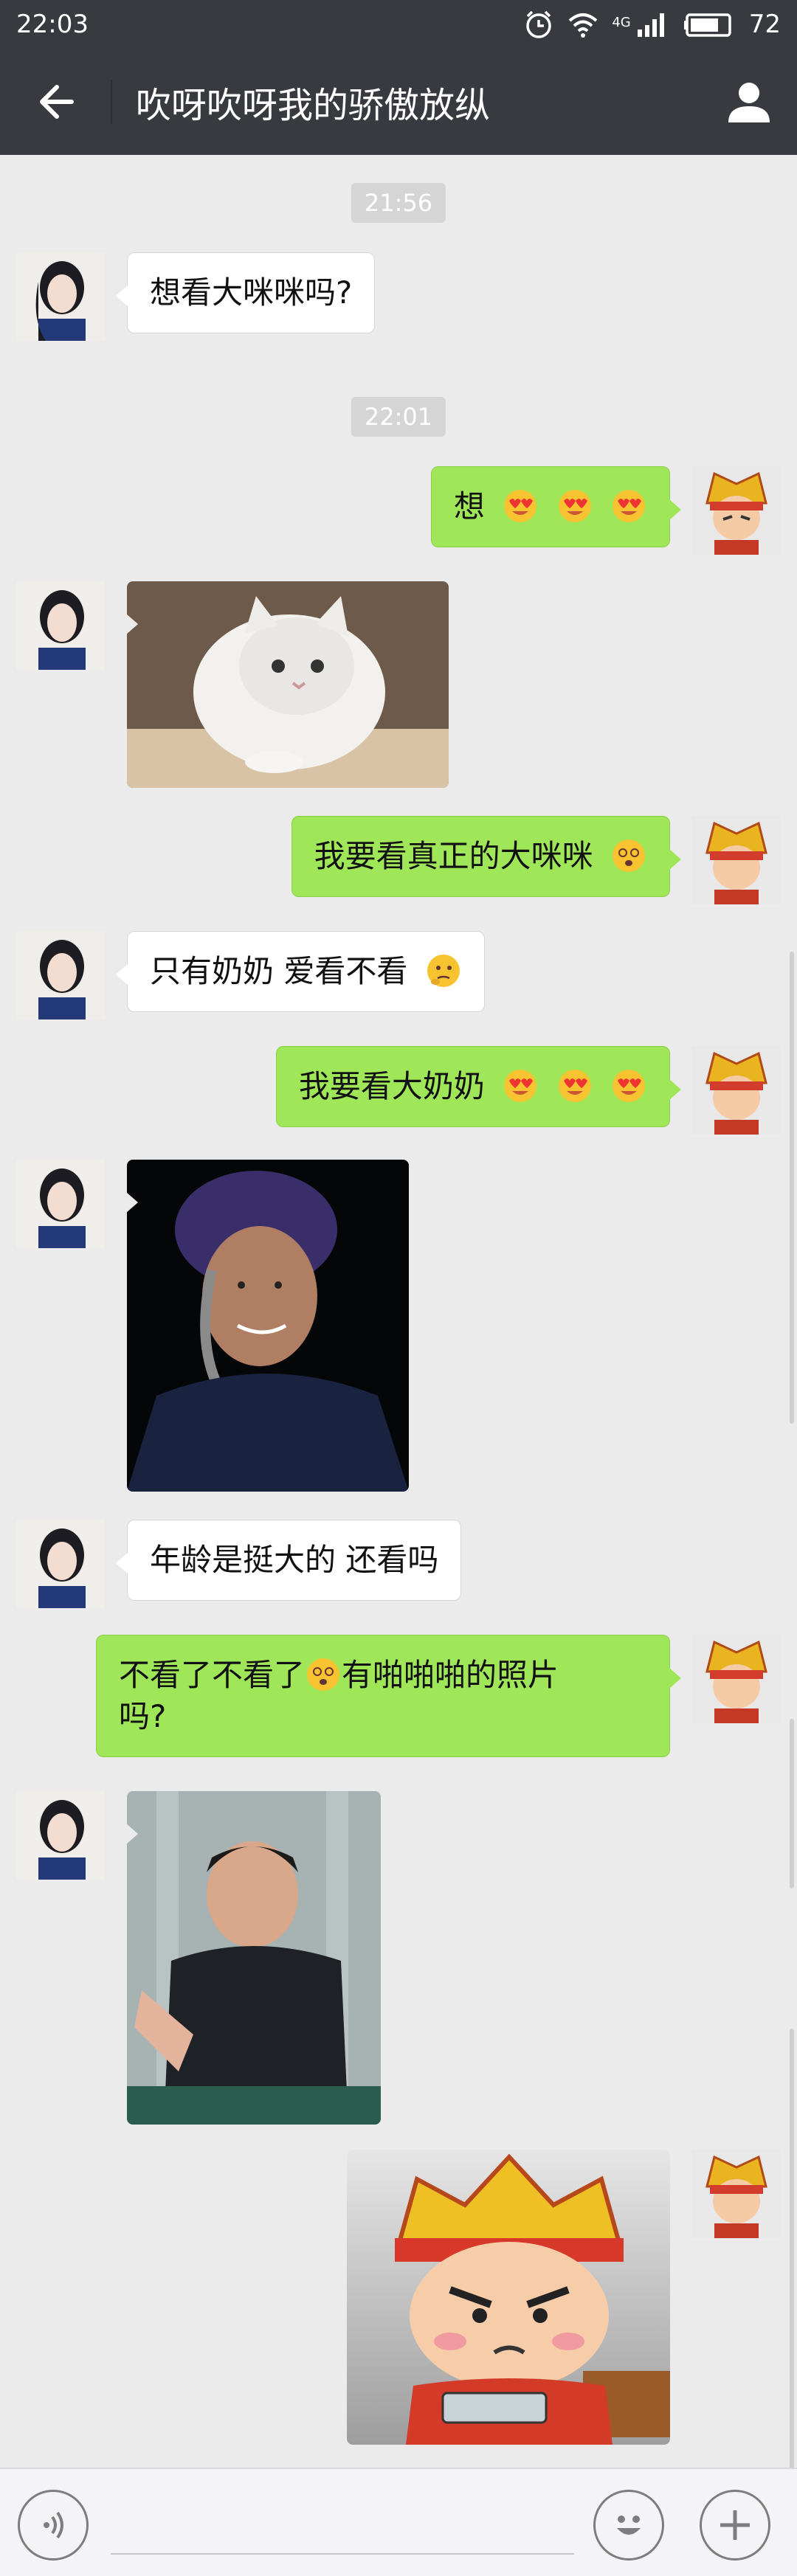 The height and width of the screenshot is (2576, 797). What do you see at coordinates (450, 1675) in the screenshot?
I see `message-text: 有啪啪啪的照片` at bounding box center [450, 1675].